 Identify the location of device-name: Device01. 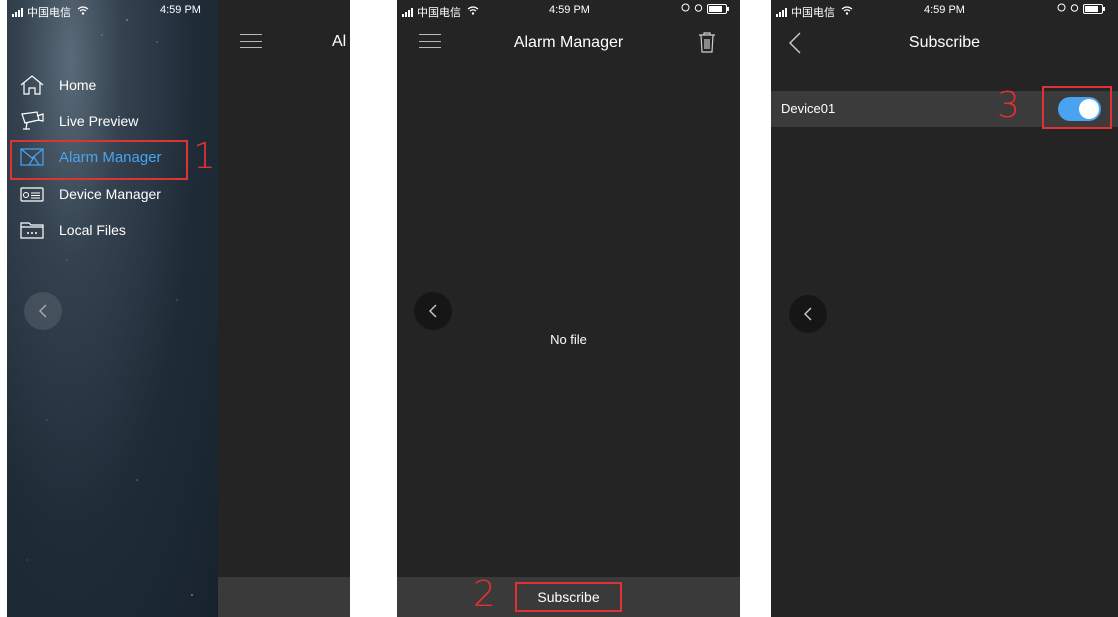
(808, 108).